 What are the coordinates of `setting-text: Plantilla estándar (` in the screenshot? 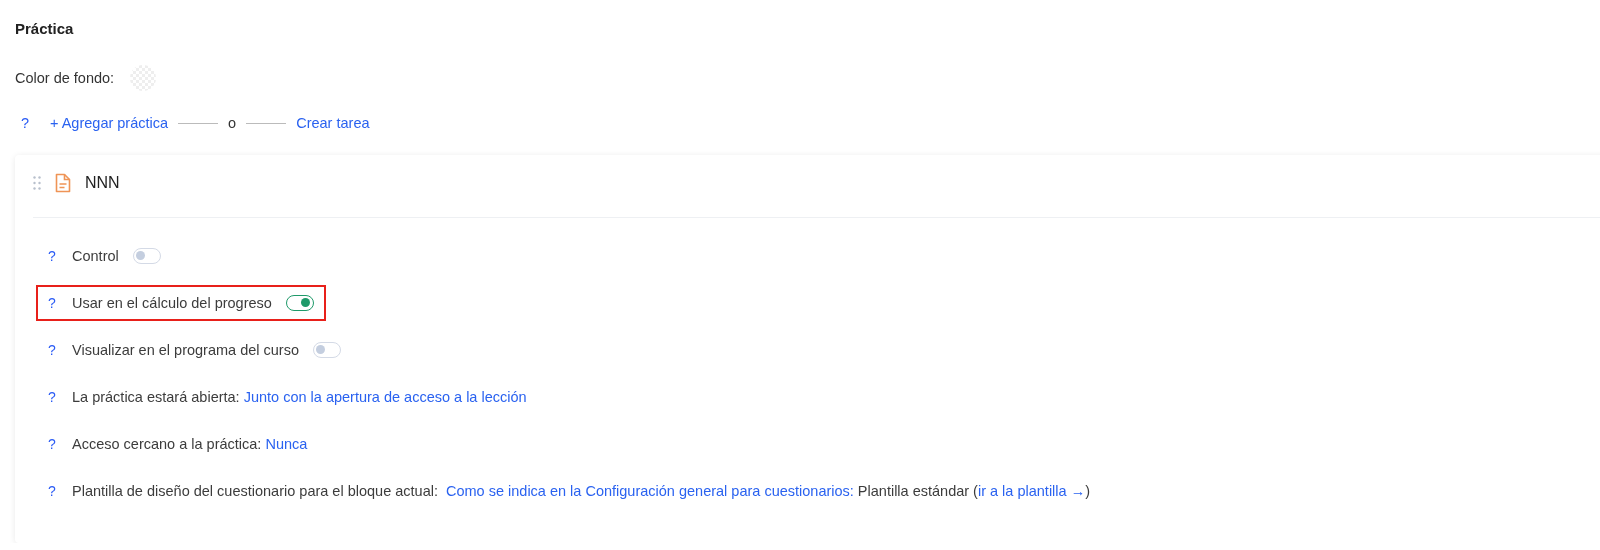 It's located at (917, 491).